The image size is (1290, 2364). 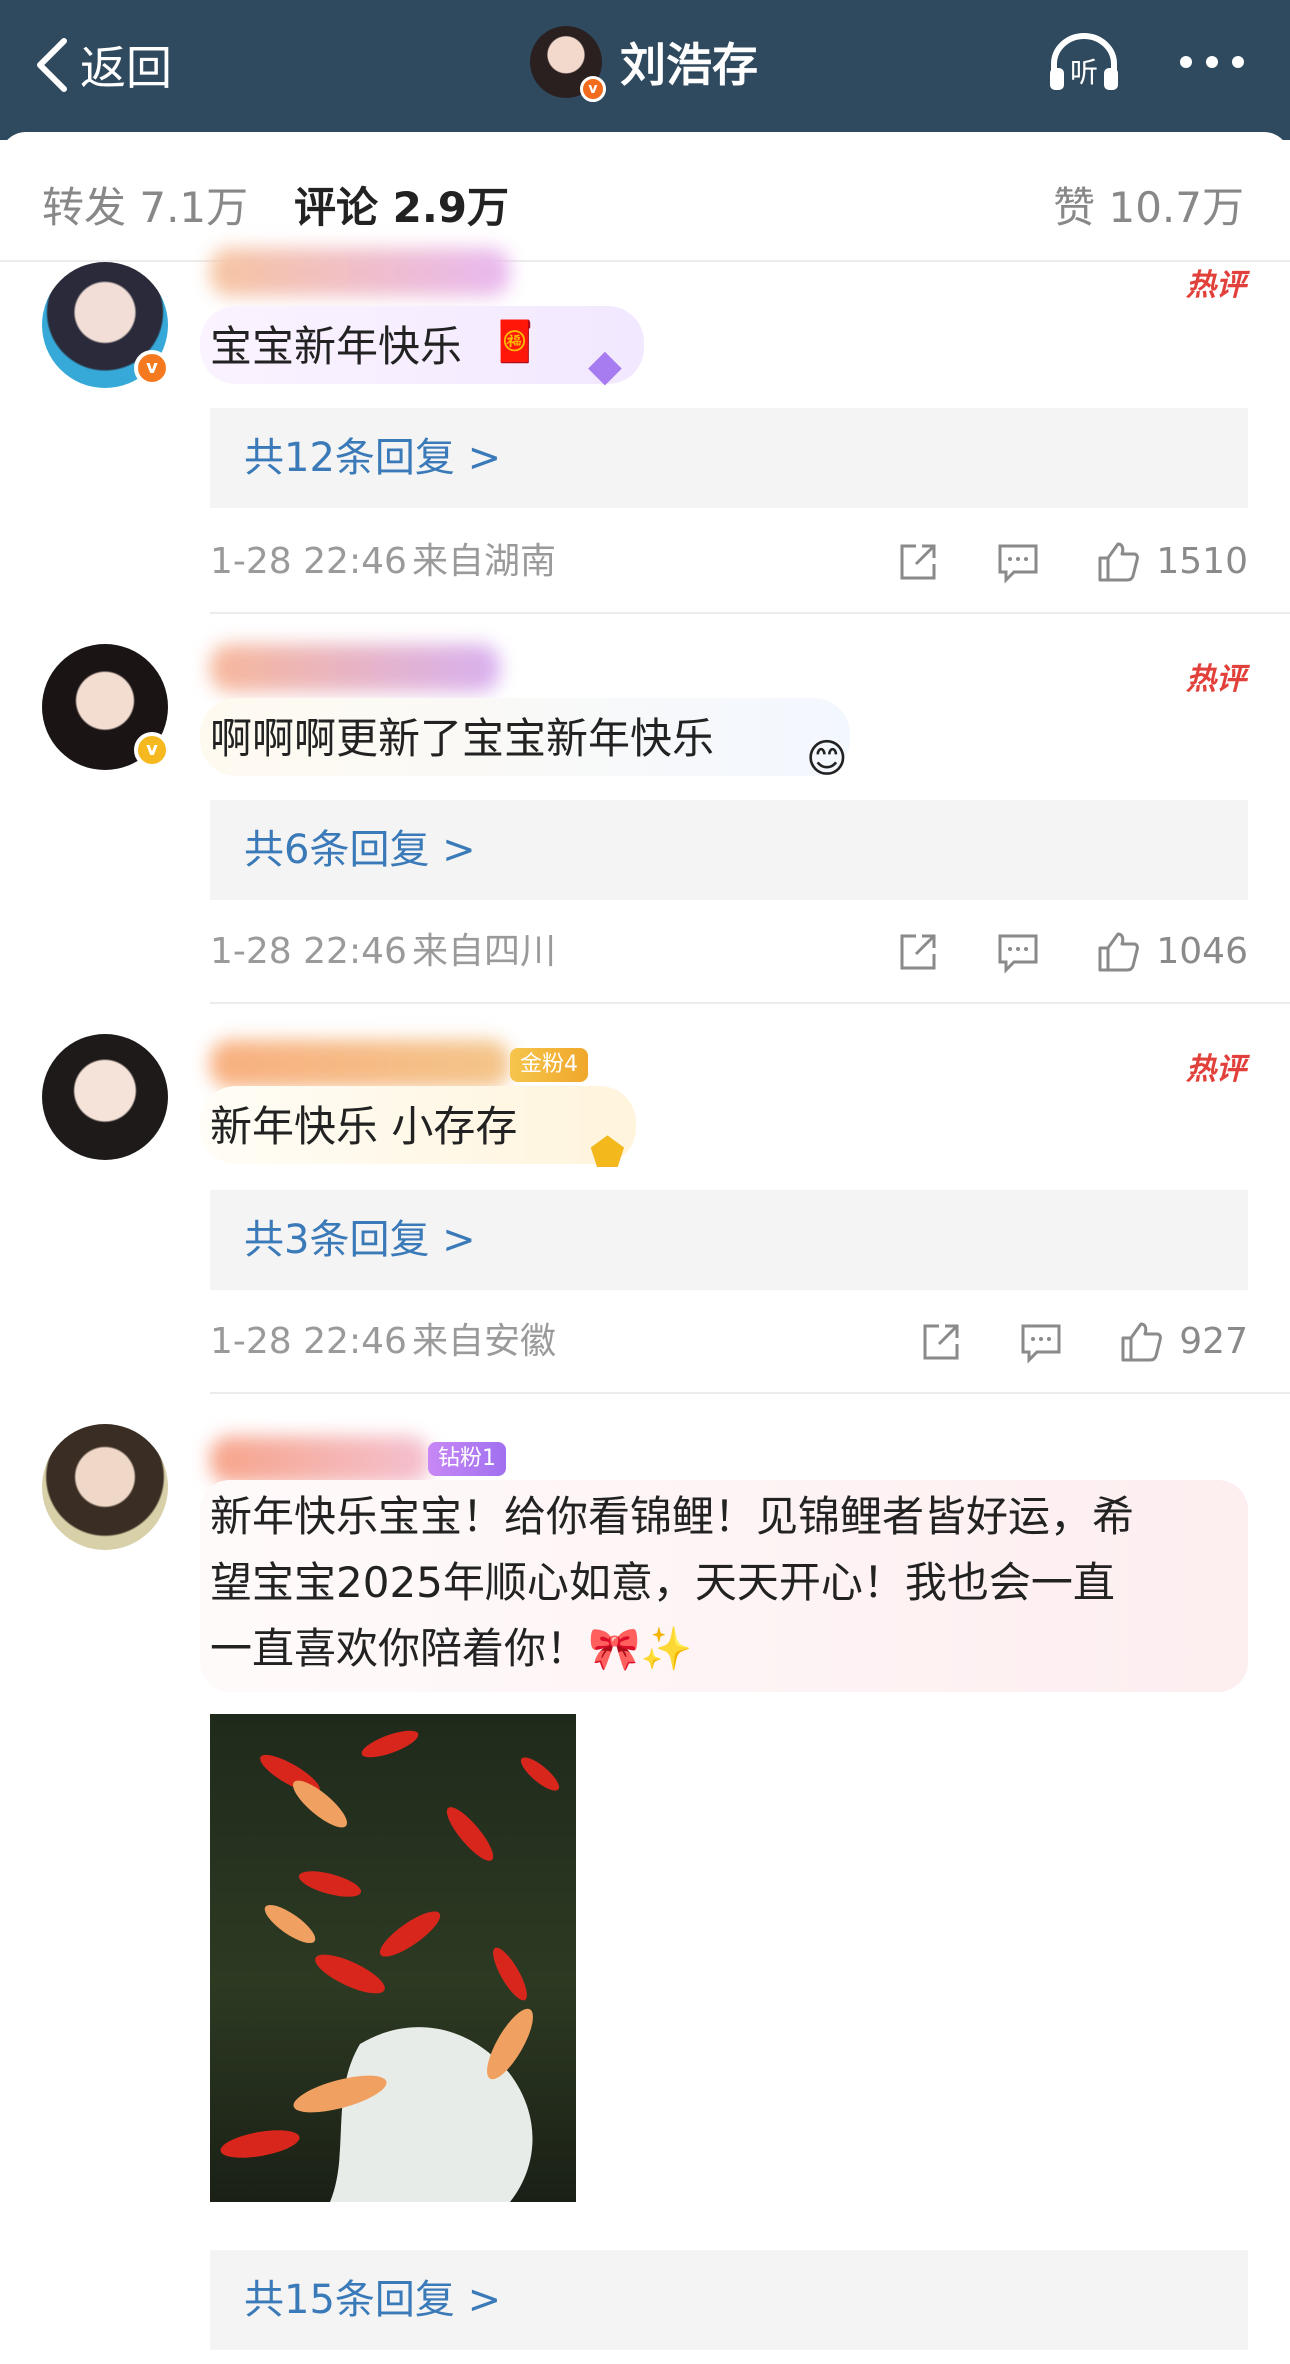 I want to click on back-label: 返回, so click(x=126, y=68).